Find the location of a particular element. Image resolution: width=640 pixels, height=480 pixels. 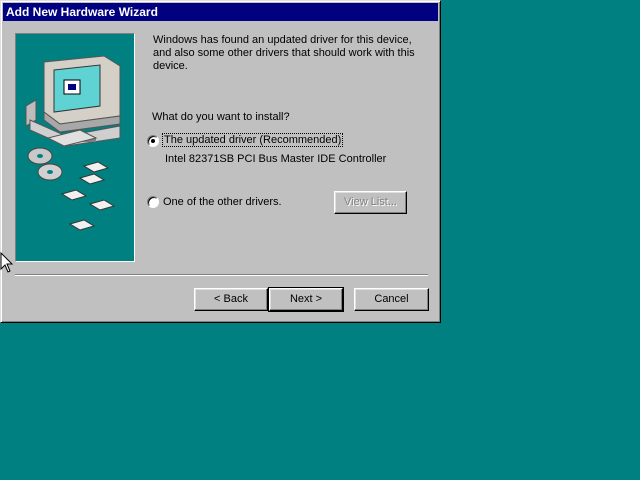

wizard-illustration is located at coordinates (75, 147).